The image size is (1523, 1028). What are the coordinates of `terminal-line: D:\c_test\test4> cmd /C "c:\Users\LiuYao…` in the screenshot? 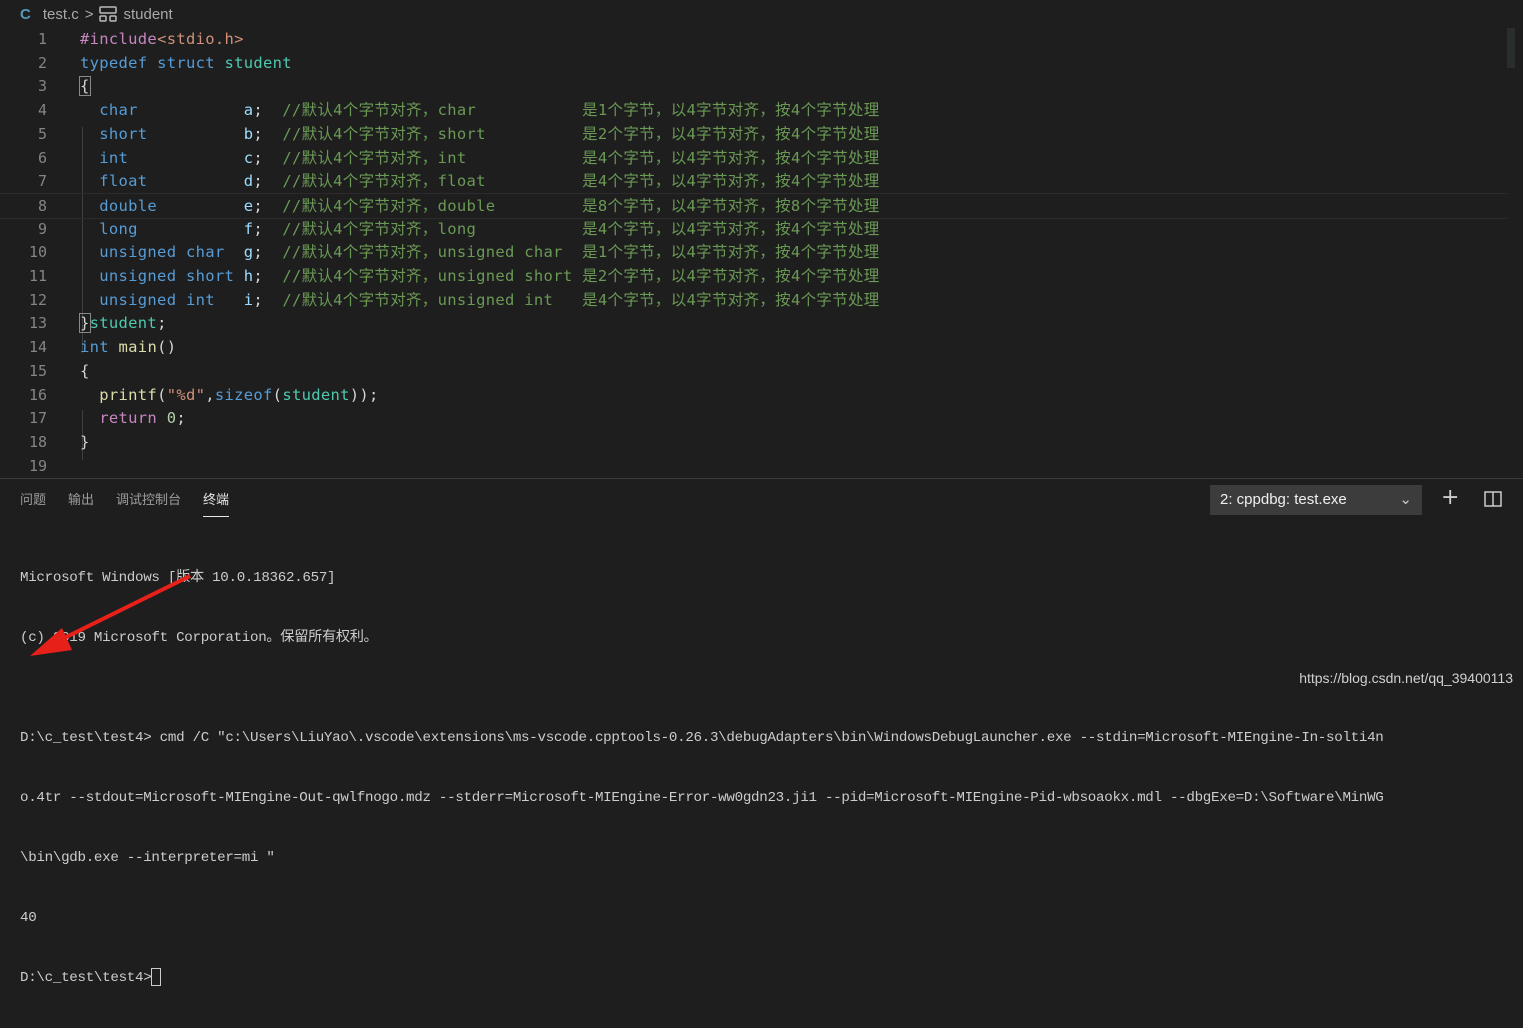 It's located at (702, 738).